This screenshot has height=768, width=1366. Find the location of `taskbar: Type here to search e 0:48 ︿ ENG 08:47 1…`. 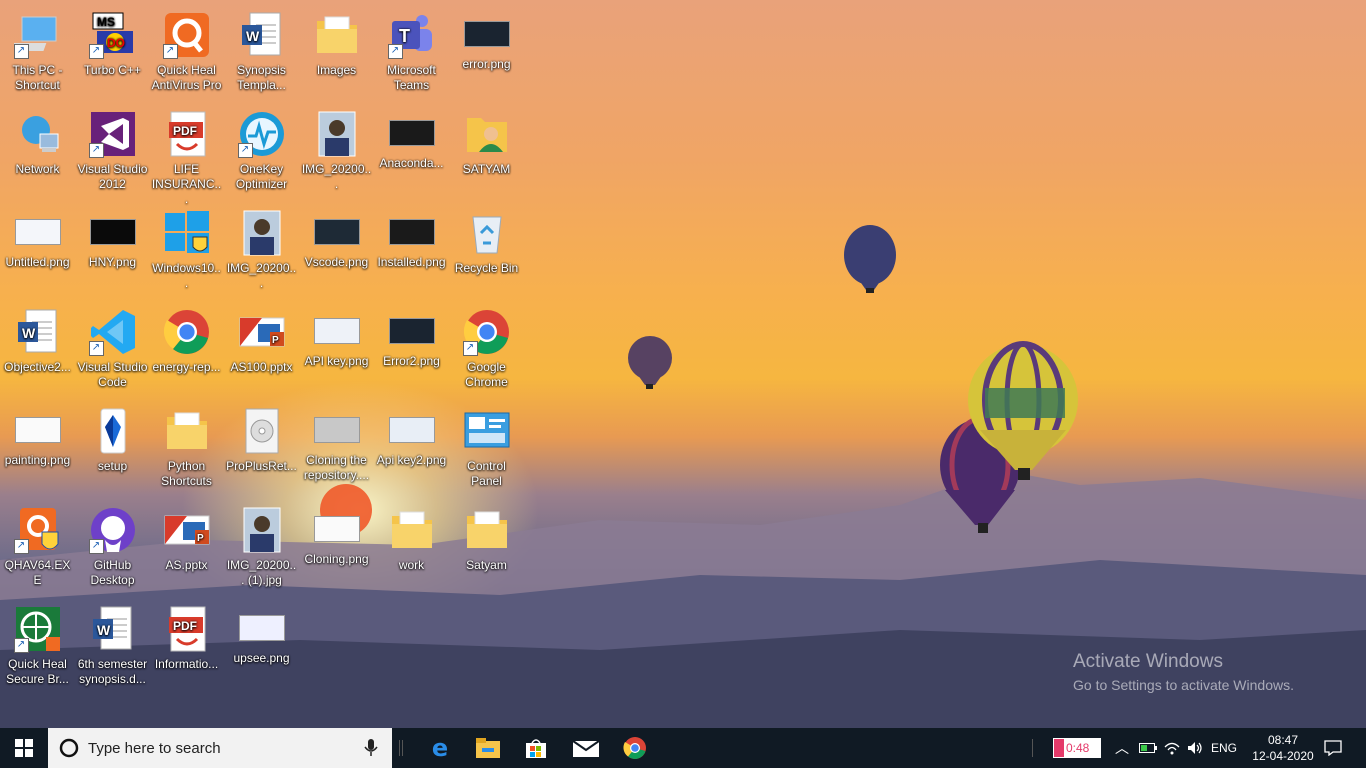

taskbar: Type here to search e 0:48 ︿ ENG 08:47 1… is located at coordinates (683, 748).